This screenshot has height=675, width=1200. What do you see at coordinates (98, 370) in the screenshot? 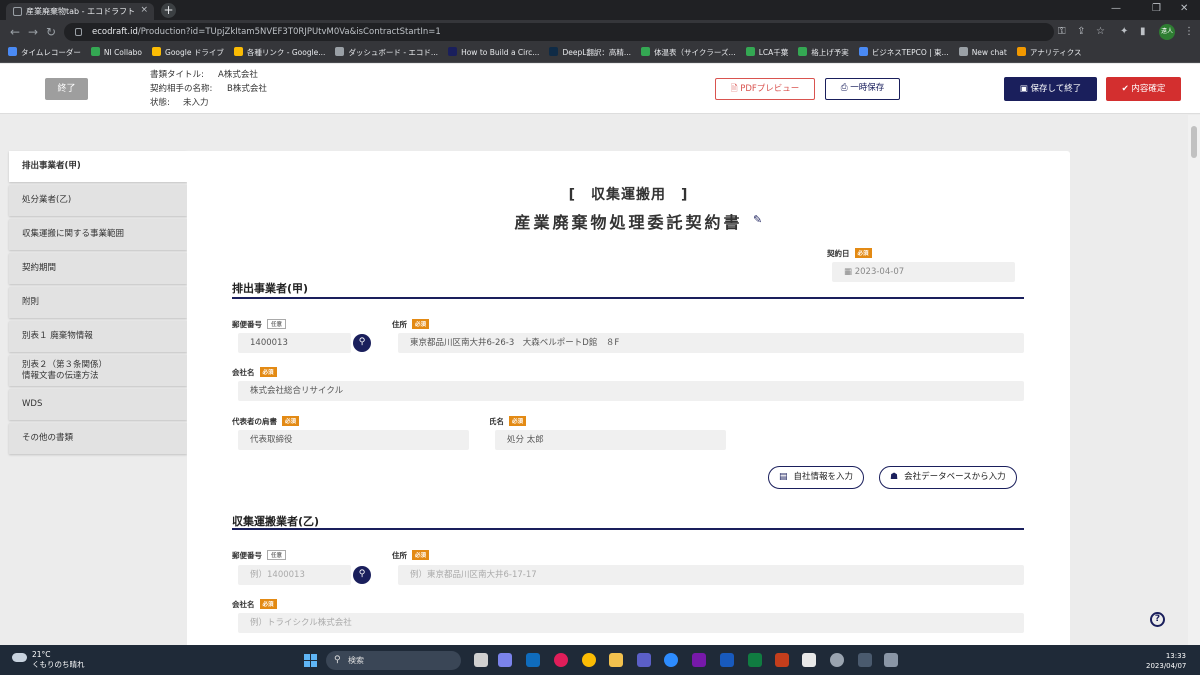
I see `sidebar-item: 別表２（第３条関係）情報文書の伝達方法` at bounding box center [98, 370].